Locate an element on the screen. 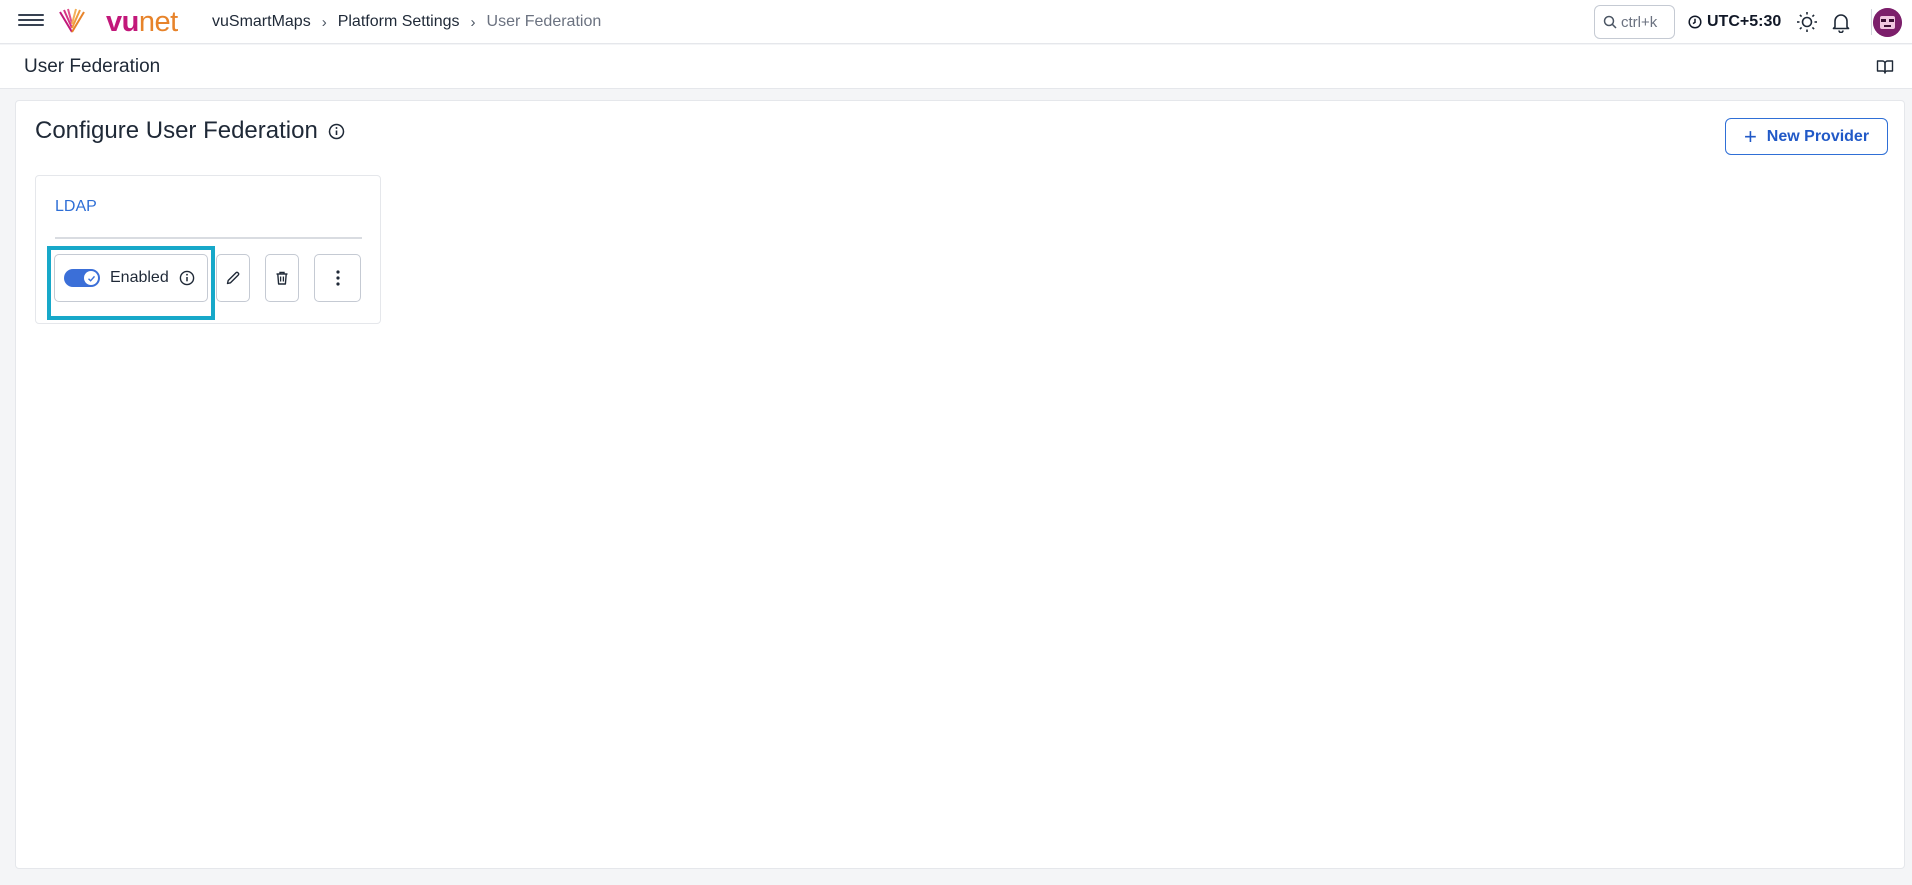 This screenshot has height=885, width=1912. timezone-label: UTC+5:30 is located at coordinates (1744, 21).